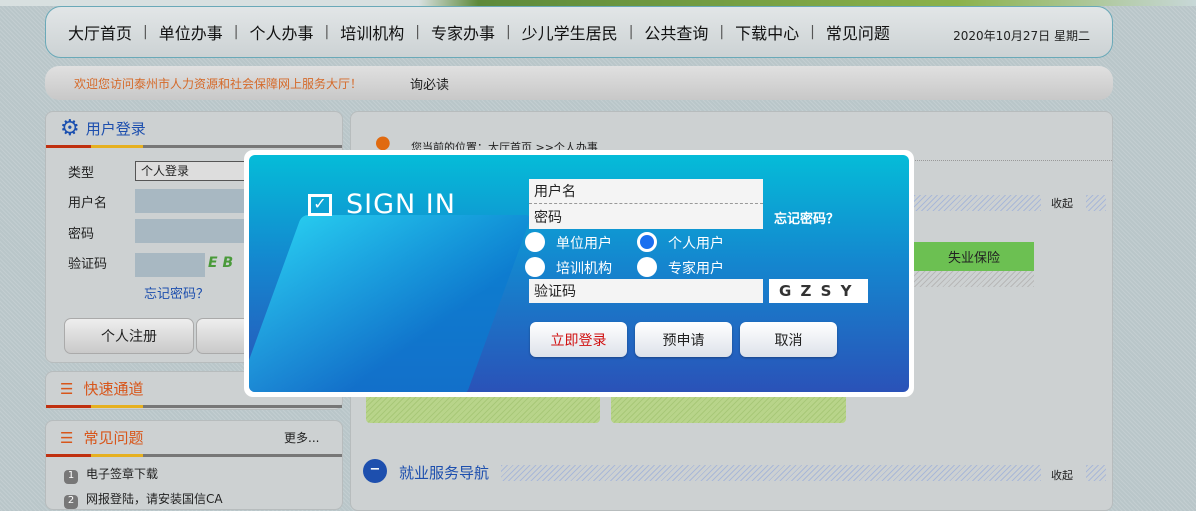  Describe the element at coordinates (858, 32) in the screenshot. I see `nav-item: 常见问题` at that location.